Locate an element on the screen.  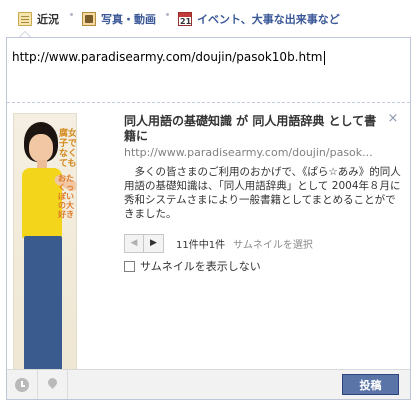
calendar-icon: 21 is located at coordinates (185, 19).